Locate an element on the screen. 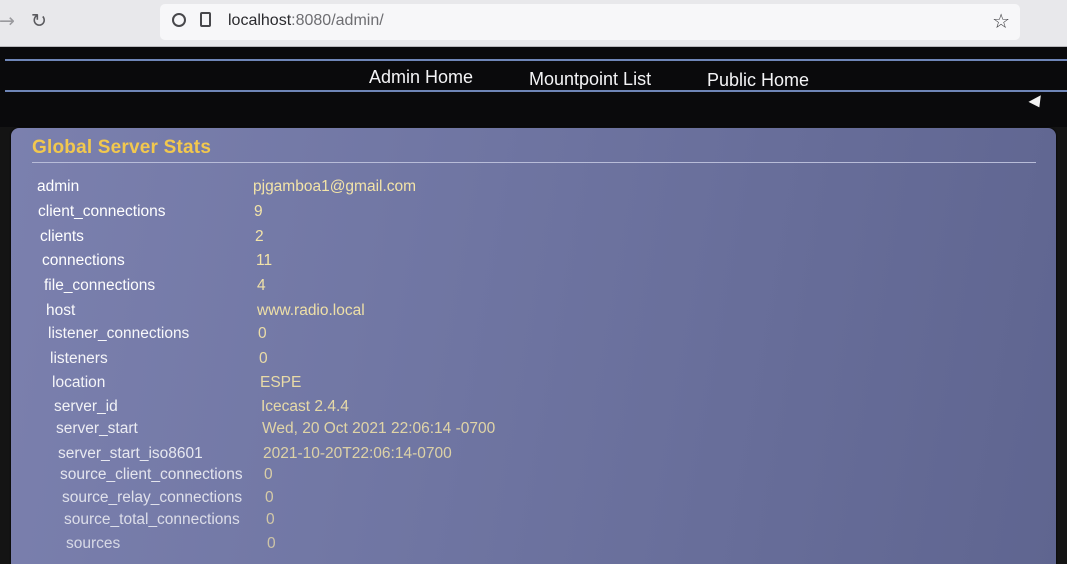 The height and width of the screenshot is (564, 1067). stat-key: file_connections is located at coordinates (100, 285).